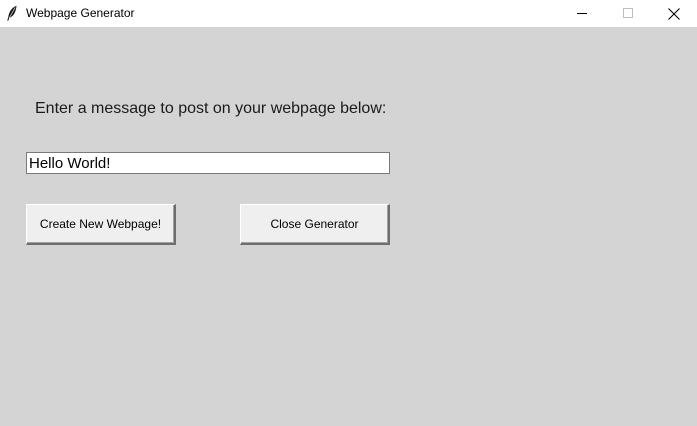  I want to click on message-input, so click(208, 163).